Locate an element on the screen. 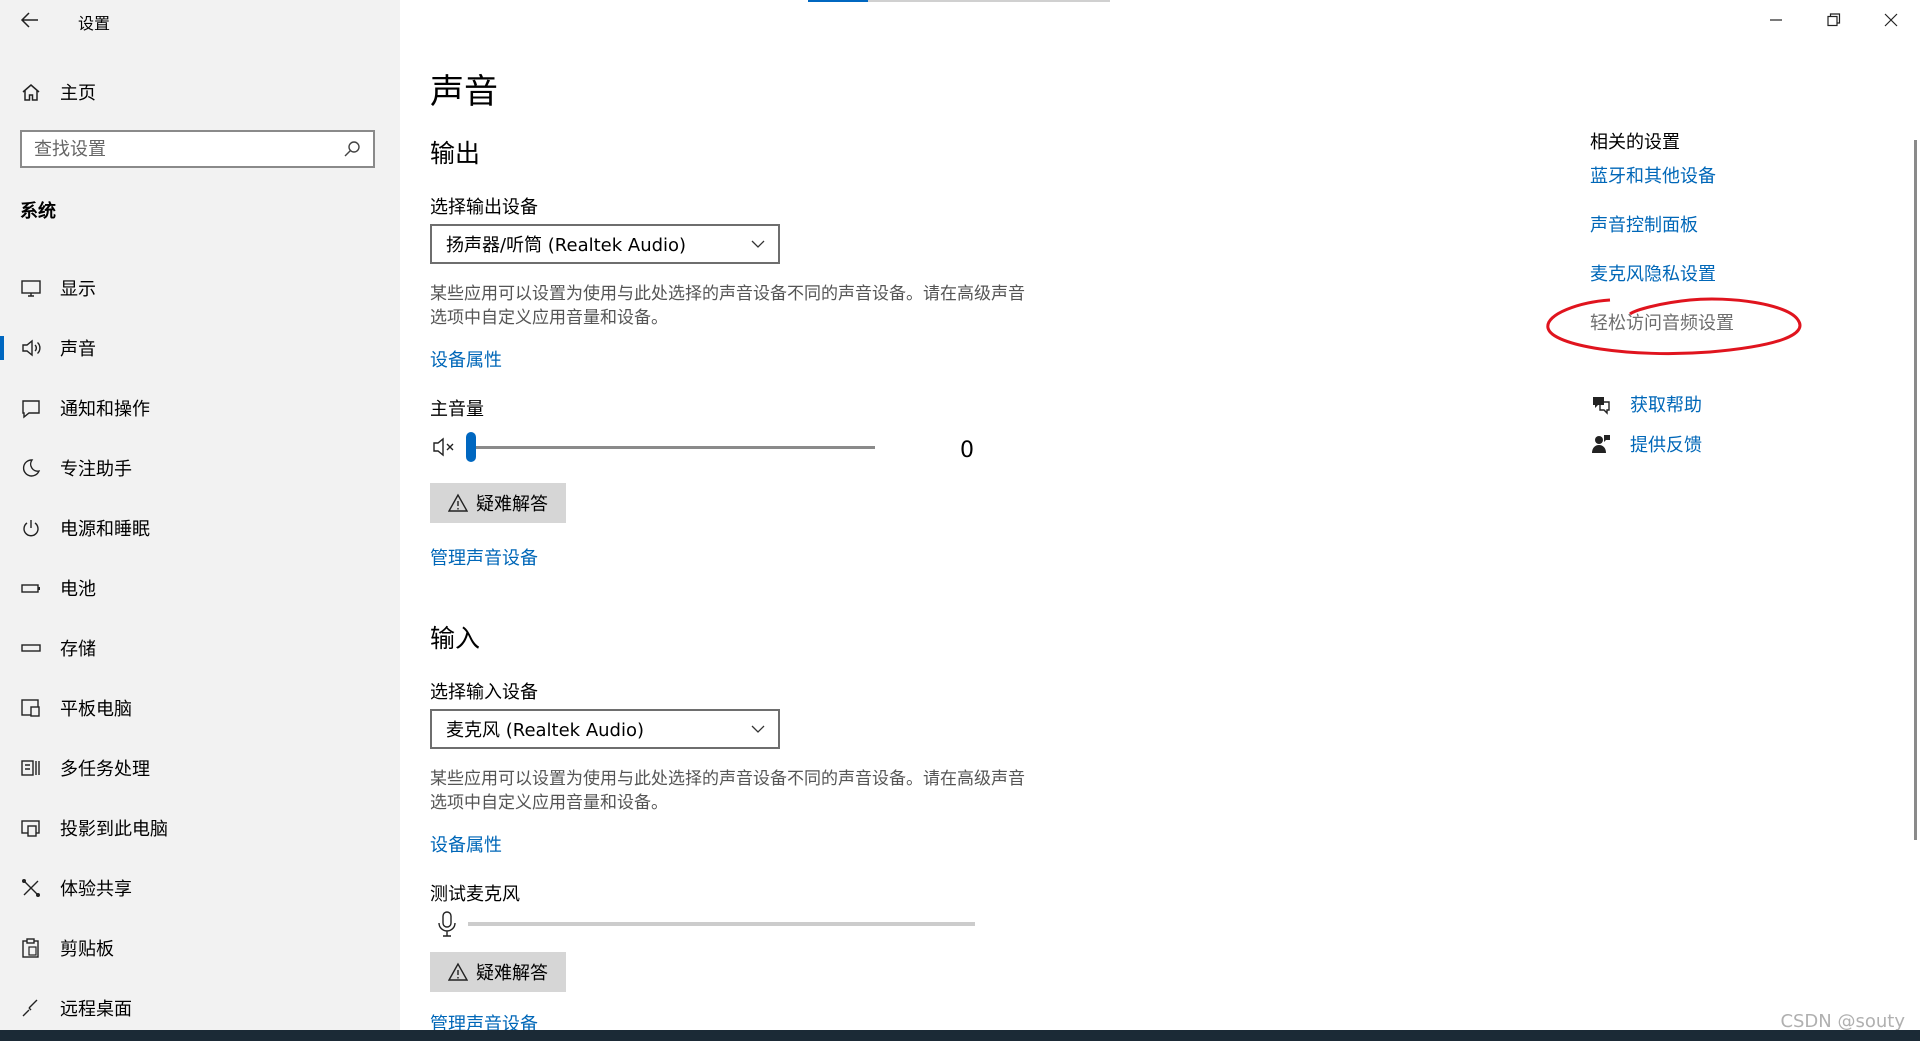 Image resolution: width=1920 pixels, height=1041 pixels. bluetooth-devices-link: 蓝牙和其他设备 is located at coordinates (1653, 175).